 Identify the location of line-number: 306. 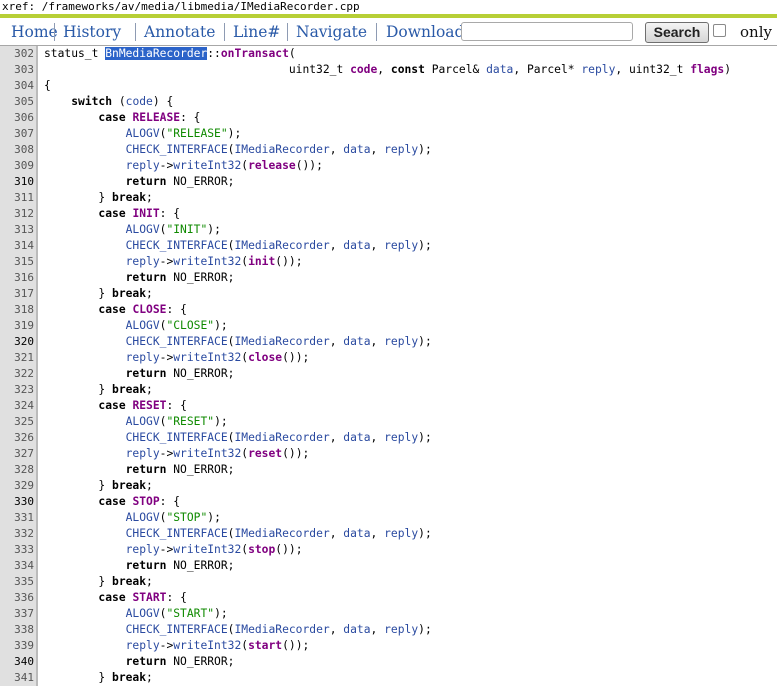
(18, 118).